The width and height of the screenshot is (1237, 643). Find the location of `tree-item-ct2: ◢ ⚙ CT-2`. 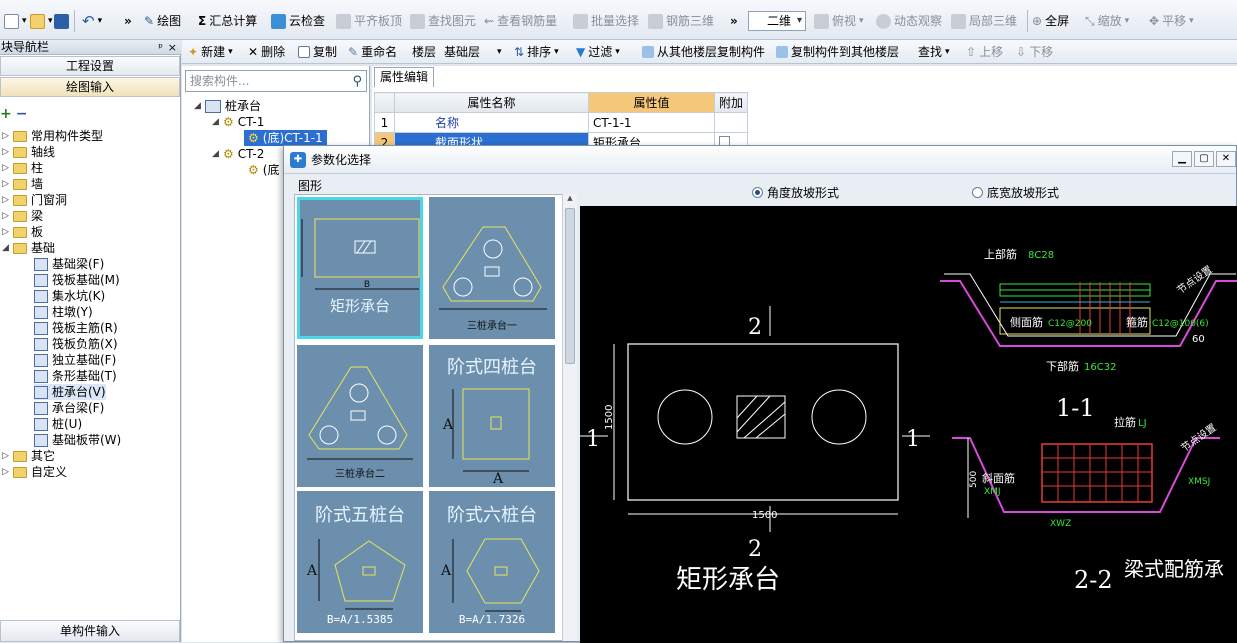

tree-item-ct2: ◢ ⚙ CT-2 is located at coordinates (238, 154).